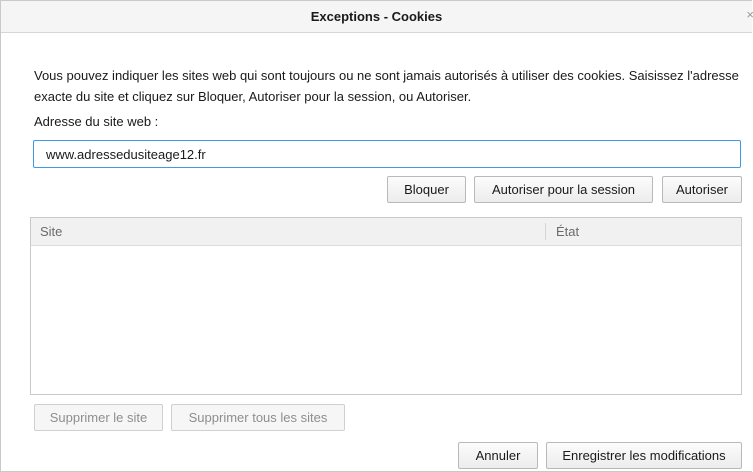  What do you see at coordinates (96, 121) in the screenshot?
I see `address-label: Adresse du site web :` at bounding box center [96, 121].